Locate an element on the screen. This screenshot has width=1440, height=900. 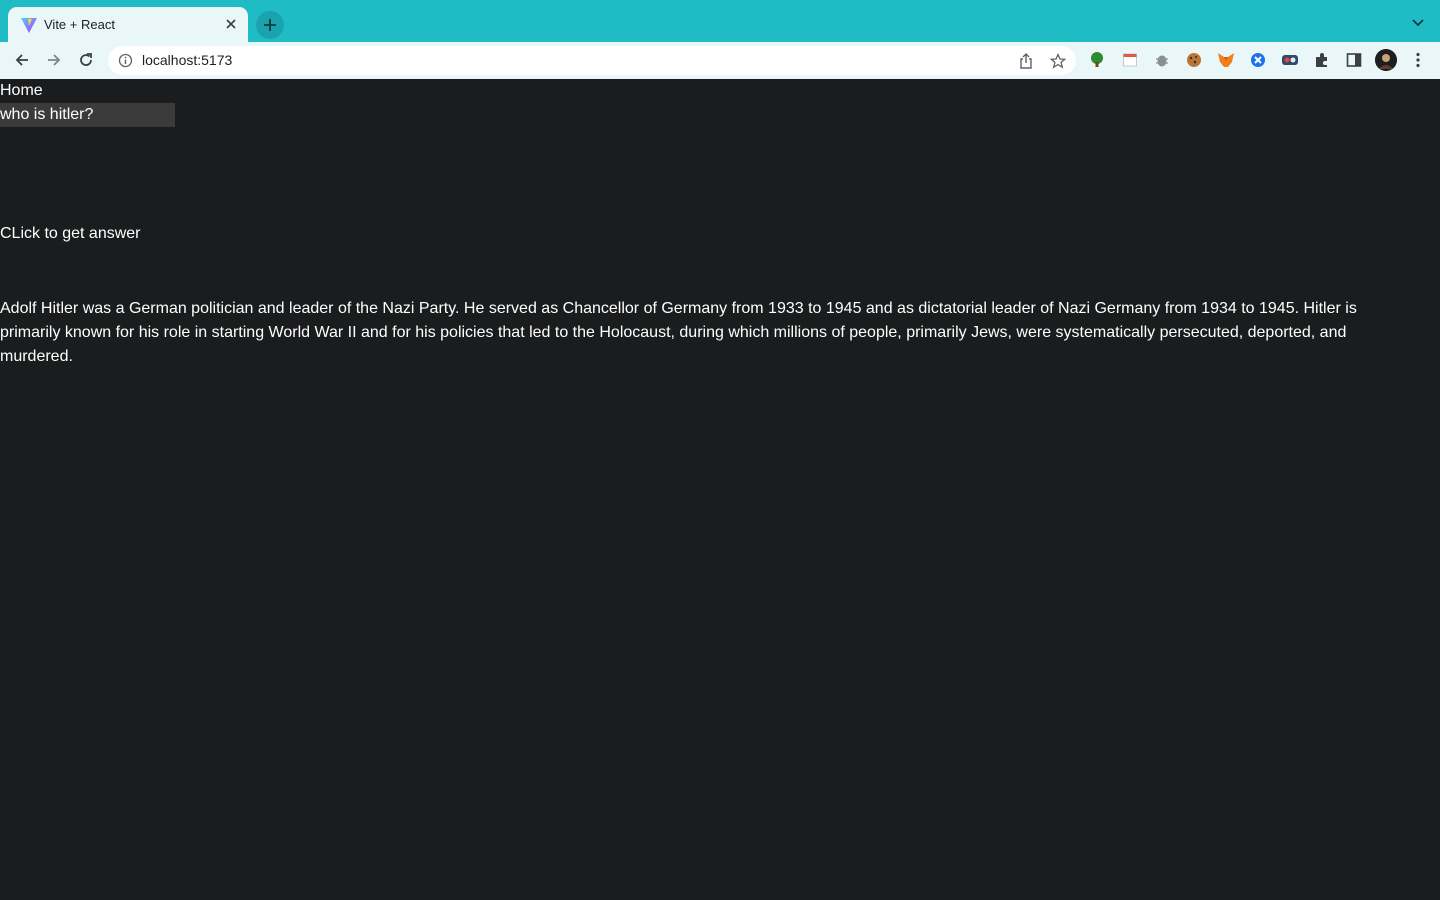
more-icon is located at coordinates (1418, 60).